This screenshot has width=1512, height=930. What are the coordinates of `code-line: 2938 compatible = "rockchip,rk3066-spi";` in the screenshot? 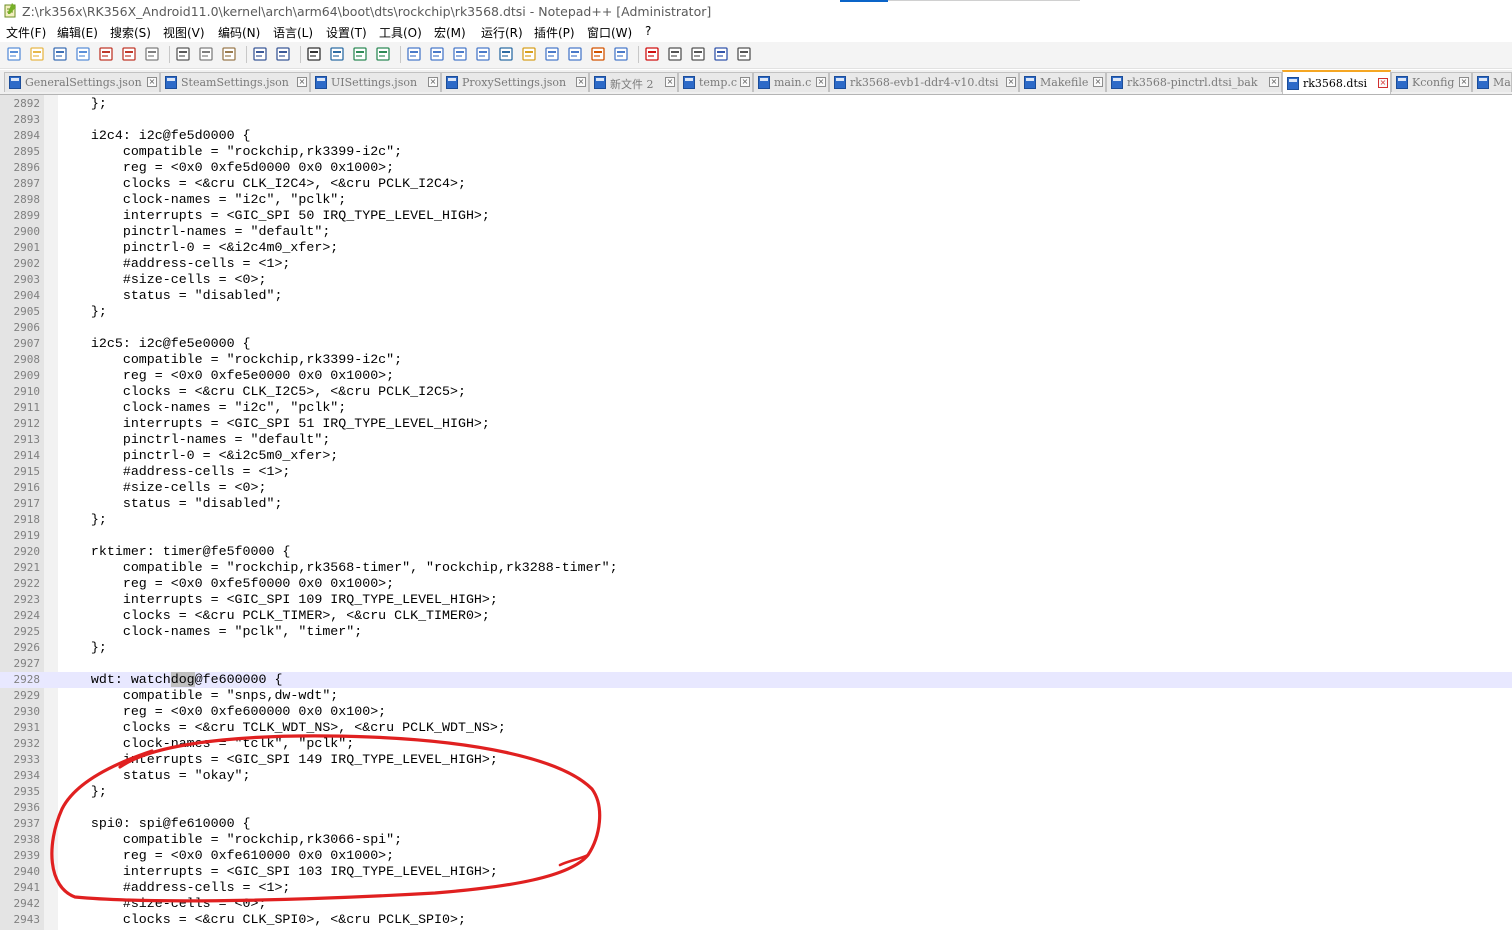 It's located at (756, 840).